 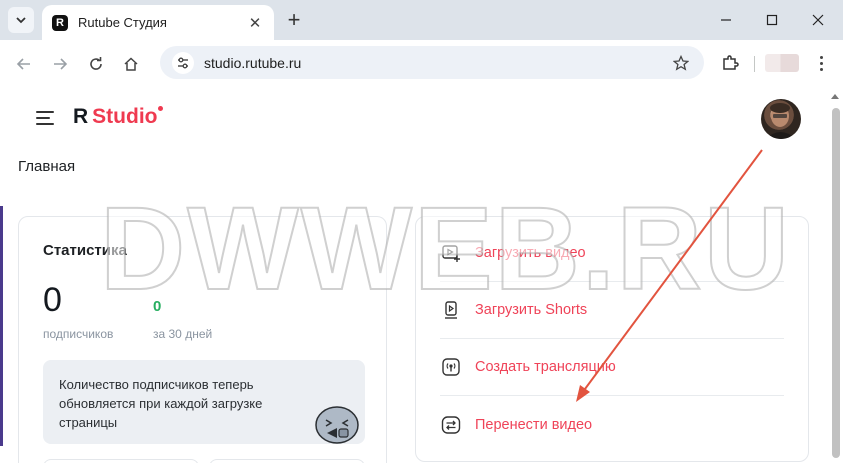 What do you see at coordinates (612, 424) in the screenshot?
I see `transfer-video-button: Перенести видео` at bounding box center [612, 424].